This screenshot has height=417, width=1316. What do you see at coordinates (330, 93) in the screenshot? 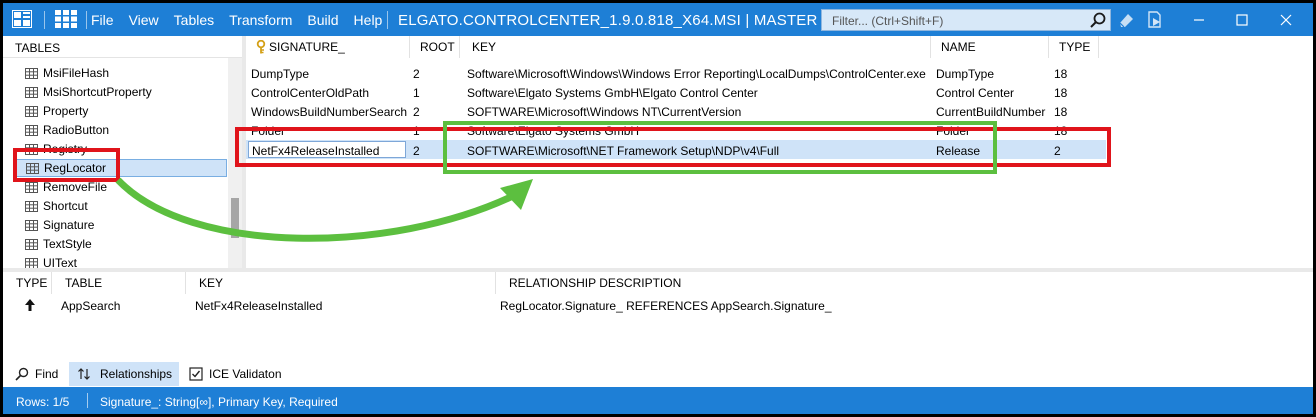
I see `cell-signature: ControlCenterOldPath` at bounding box center [330, 93].